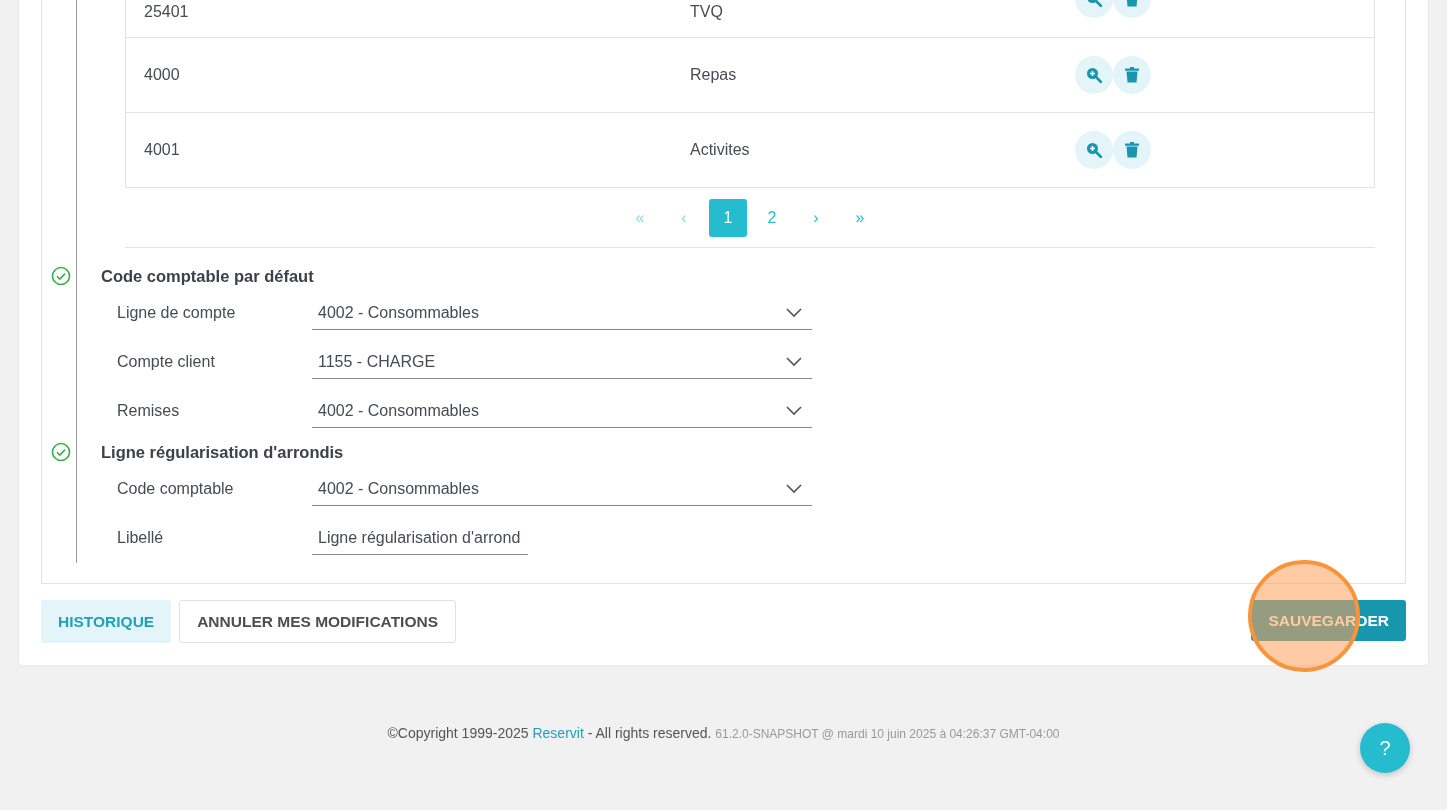 The image size is (1447, 810). What do you see at coordinates (707, 12) in the screenshot?
I see `table-cell-text: TVQ` at bounding box center [707, 12].